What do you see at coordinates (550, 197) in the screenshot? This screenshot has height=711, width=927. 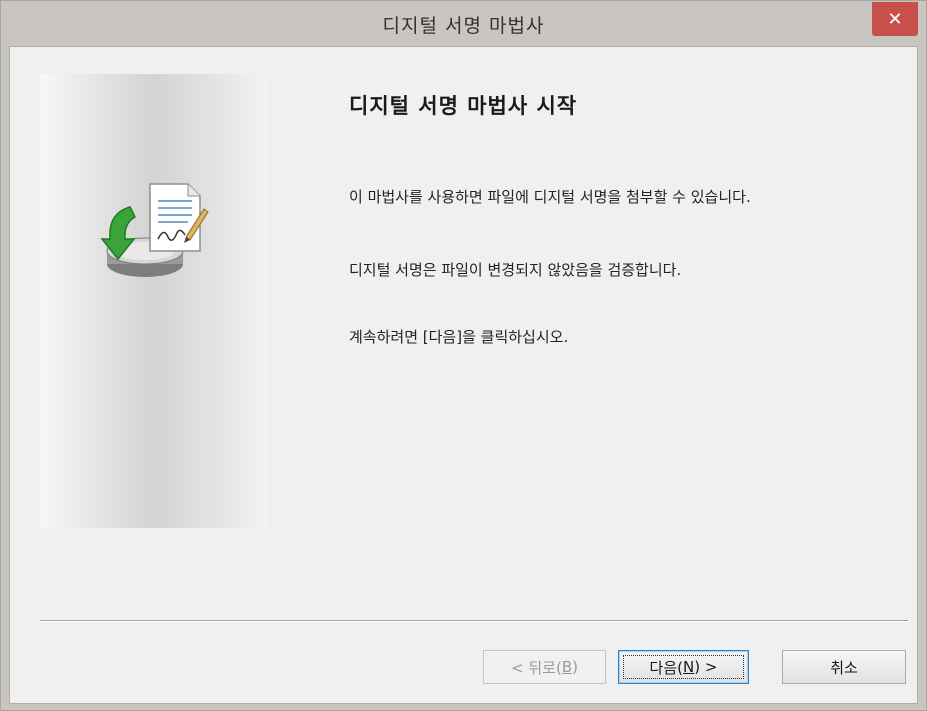 I see `intro-paragraph: 이 마법사를 사용하면 파일에 디지털 서명을 첨부할 수 있습니다.` at bounding box center [550, 197].